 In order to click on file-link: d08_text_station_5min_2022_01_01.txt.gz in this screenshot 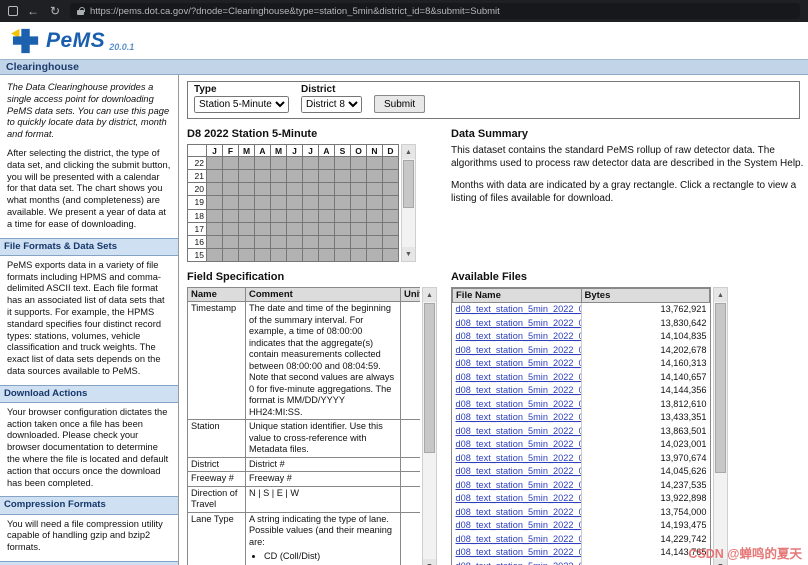, I will do `click(518, 309)`.